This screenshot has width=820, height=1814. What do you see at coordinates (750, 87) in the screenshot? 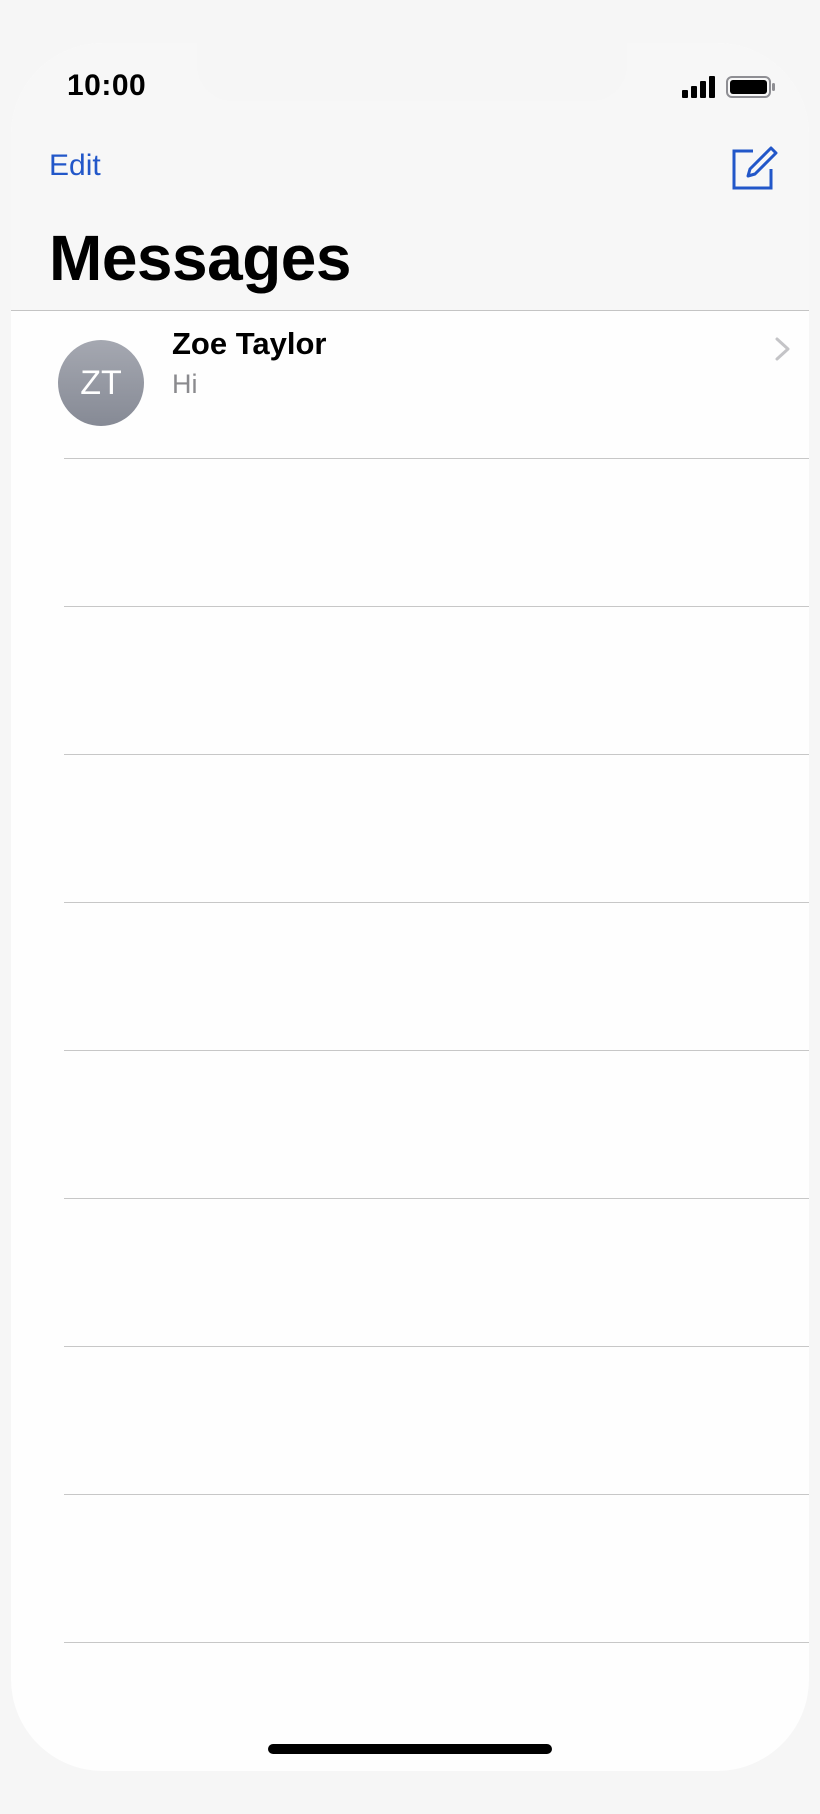
I see `battery-icon` at bounding box center [750, 87].